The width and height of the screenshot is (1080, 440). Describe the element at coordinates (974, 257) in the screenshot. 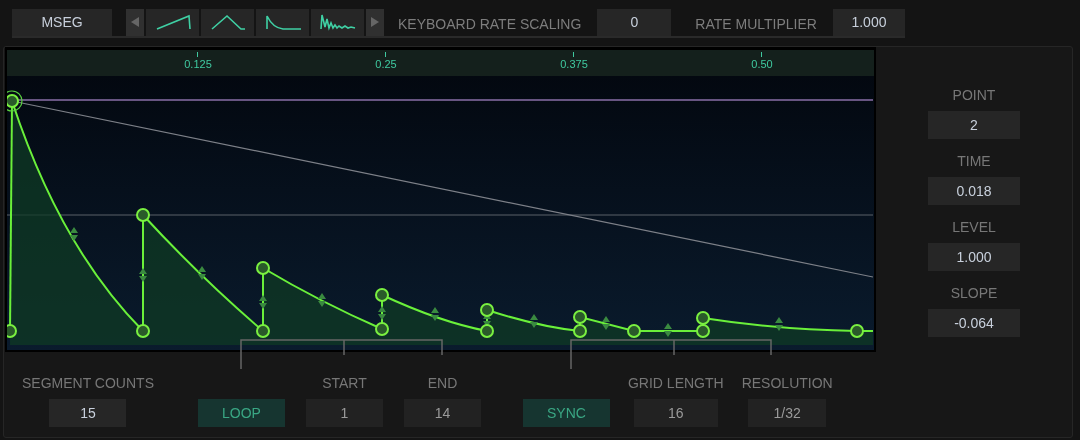

I see `value-field: 1.000` at that location.